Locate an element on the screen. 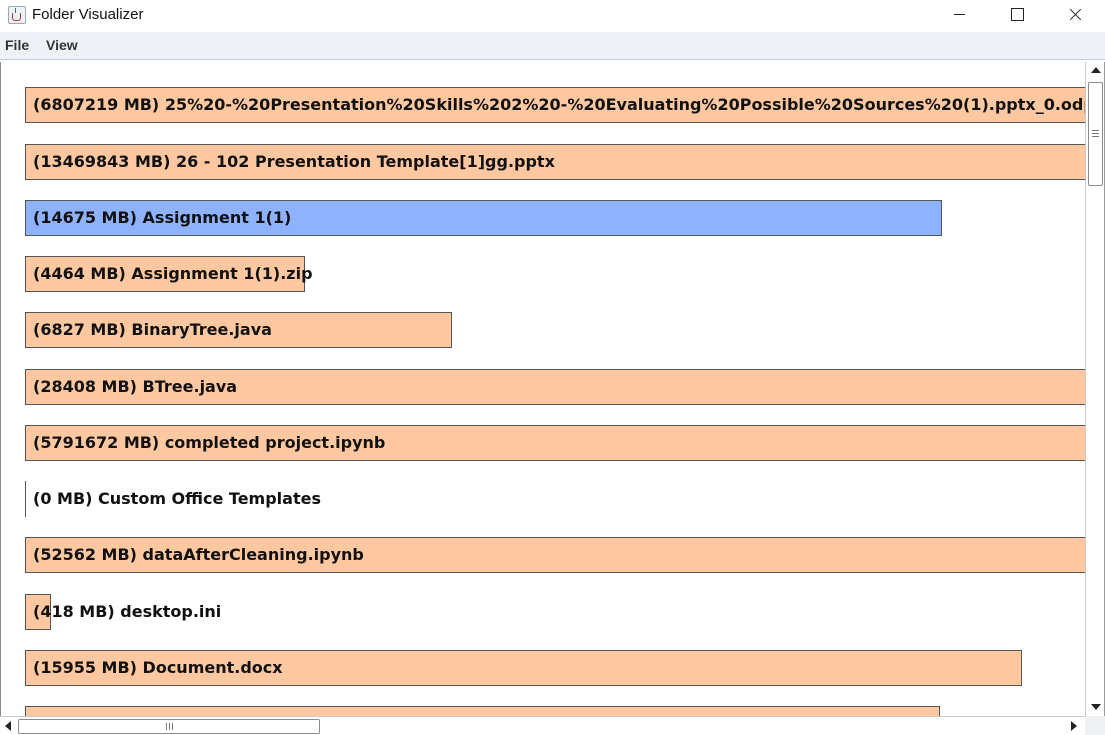  scroll-down-icon is located at coordinates (1096, 707).